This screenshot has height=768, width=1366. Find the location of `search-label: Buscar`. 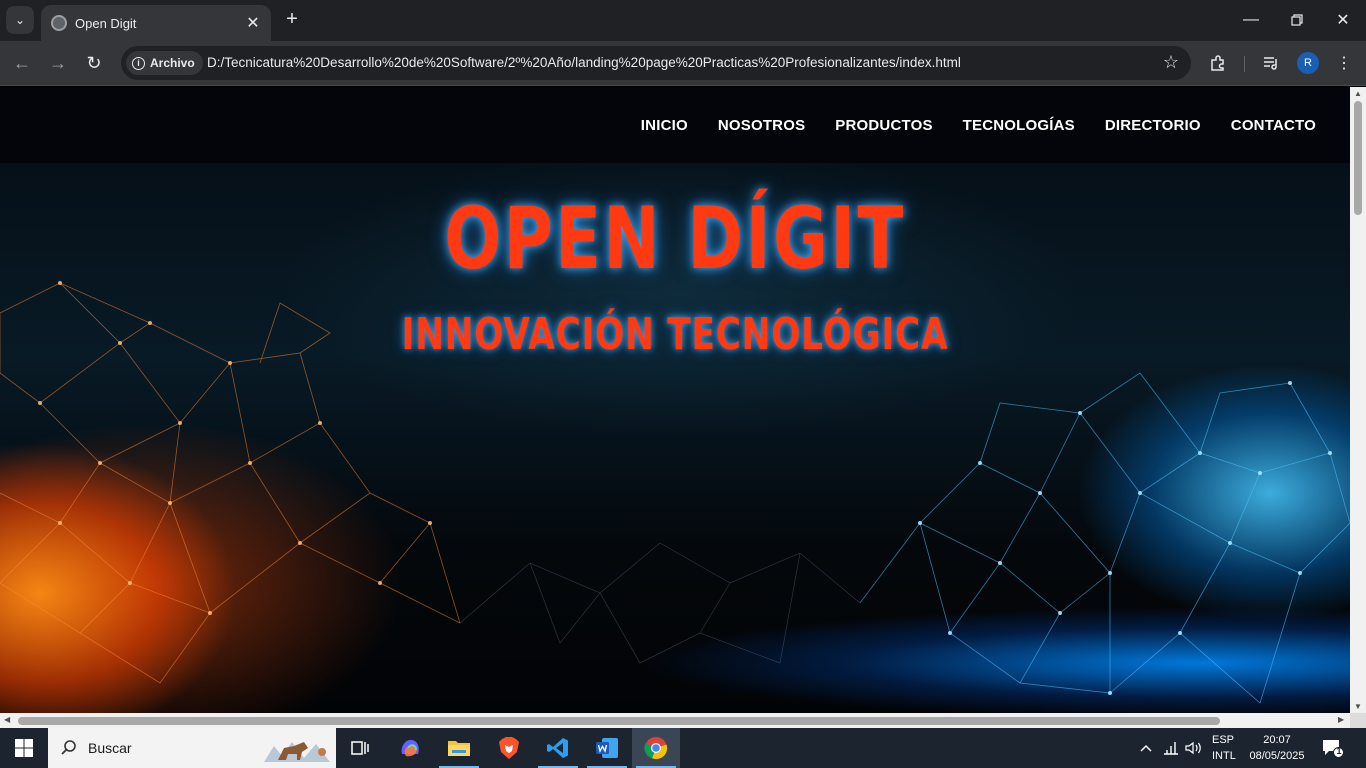

search-label: Buscar is located at coordinates (110, 748).